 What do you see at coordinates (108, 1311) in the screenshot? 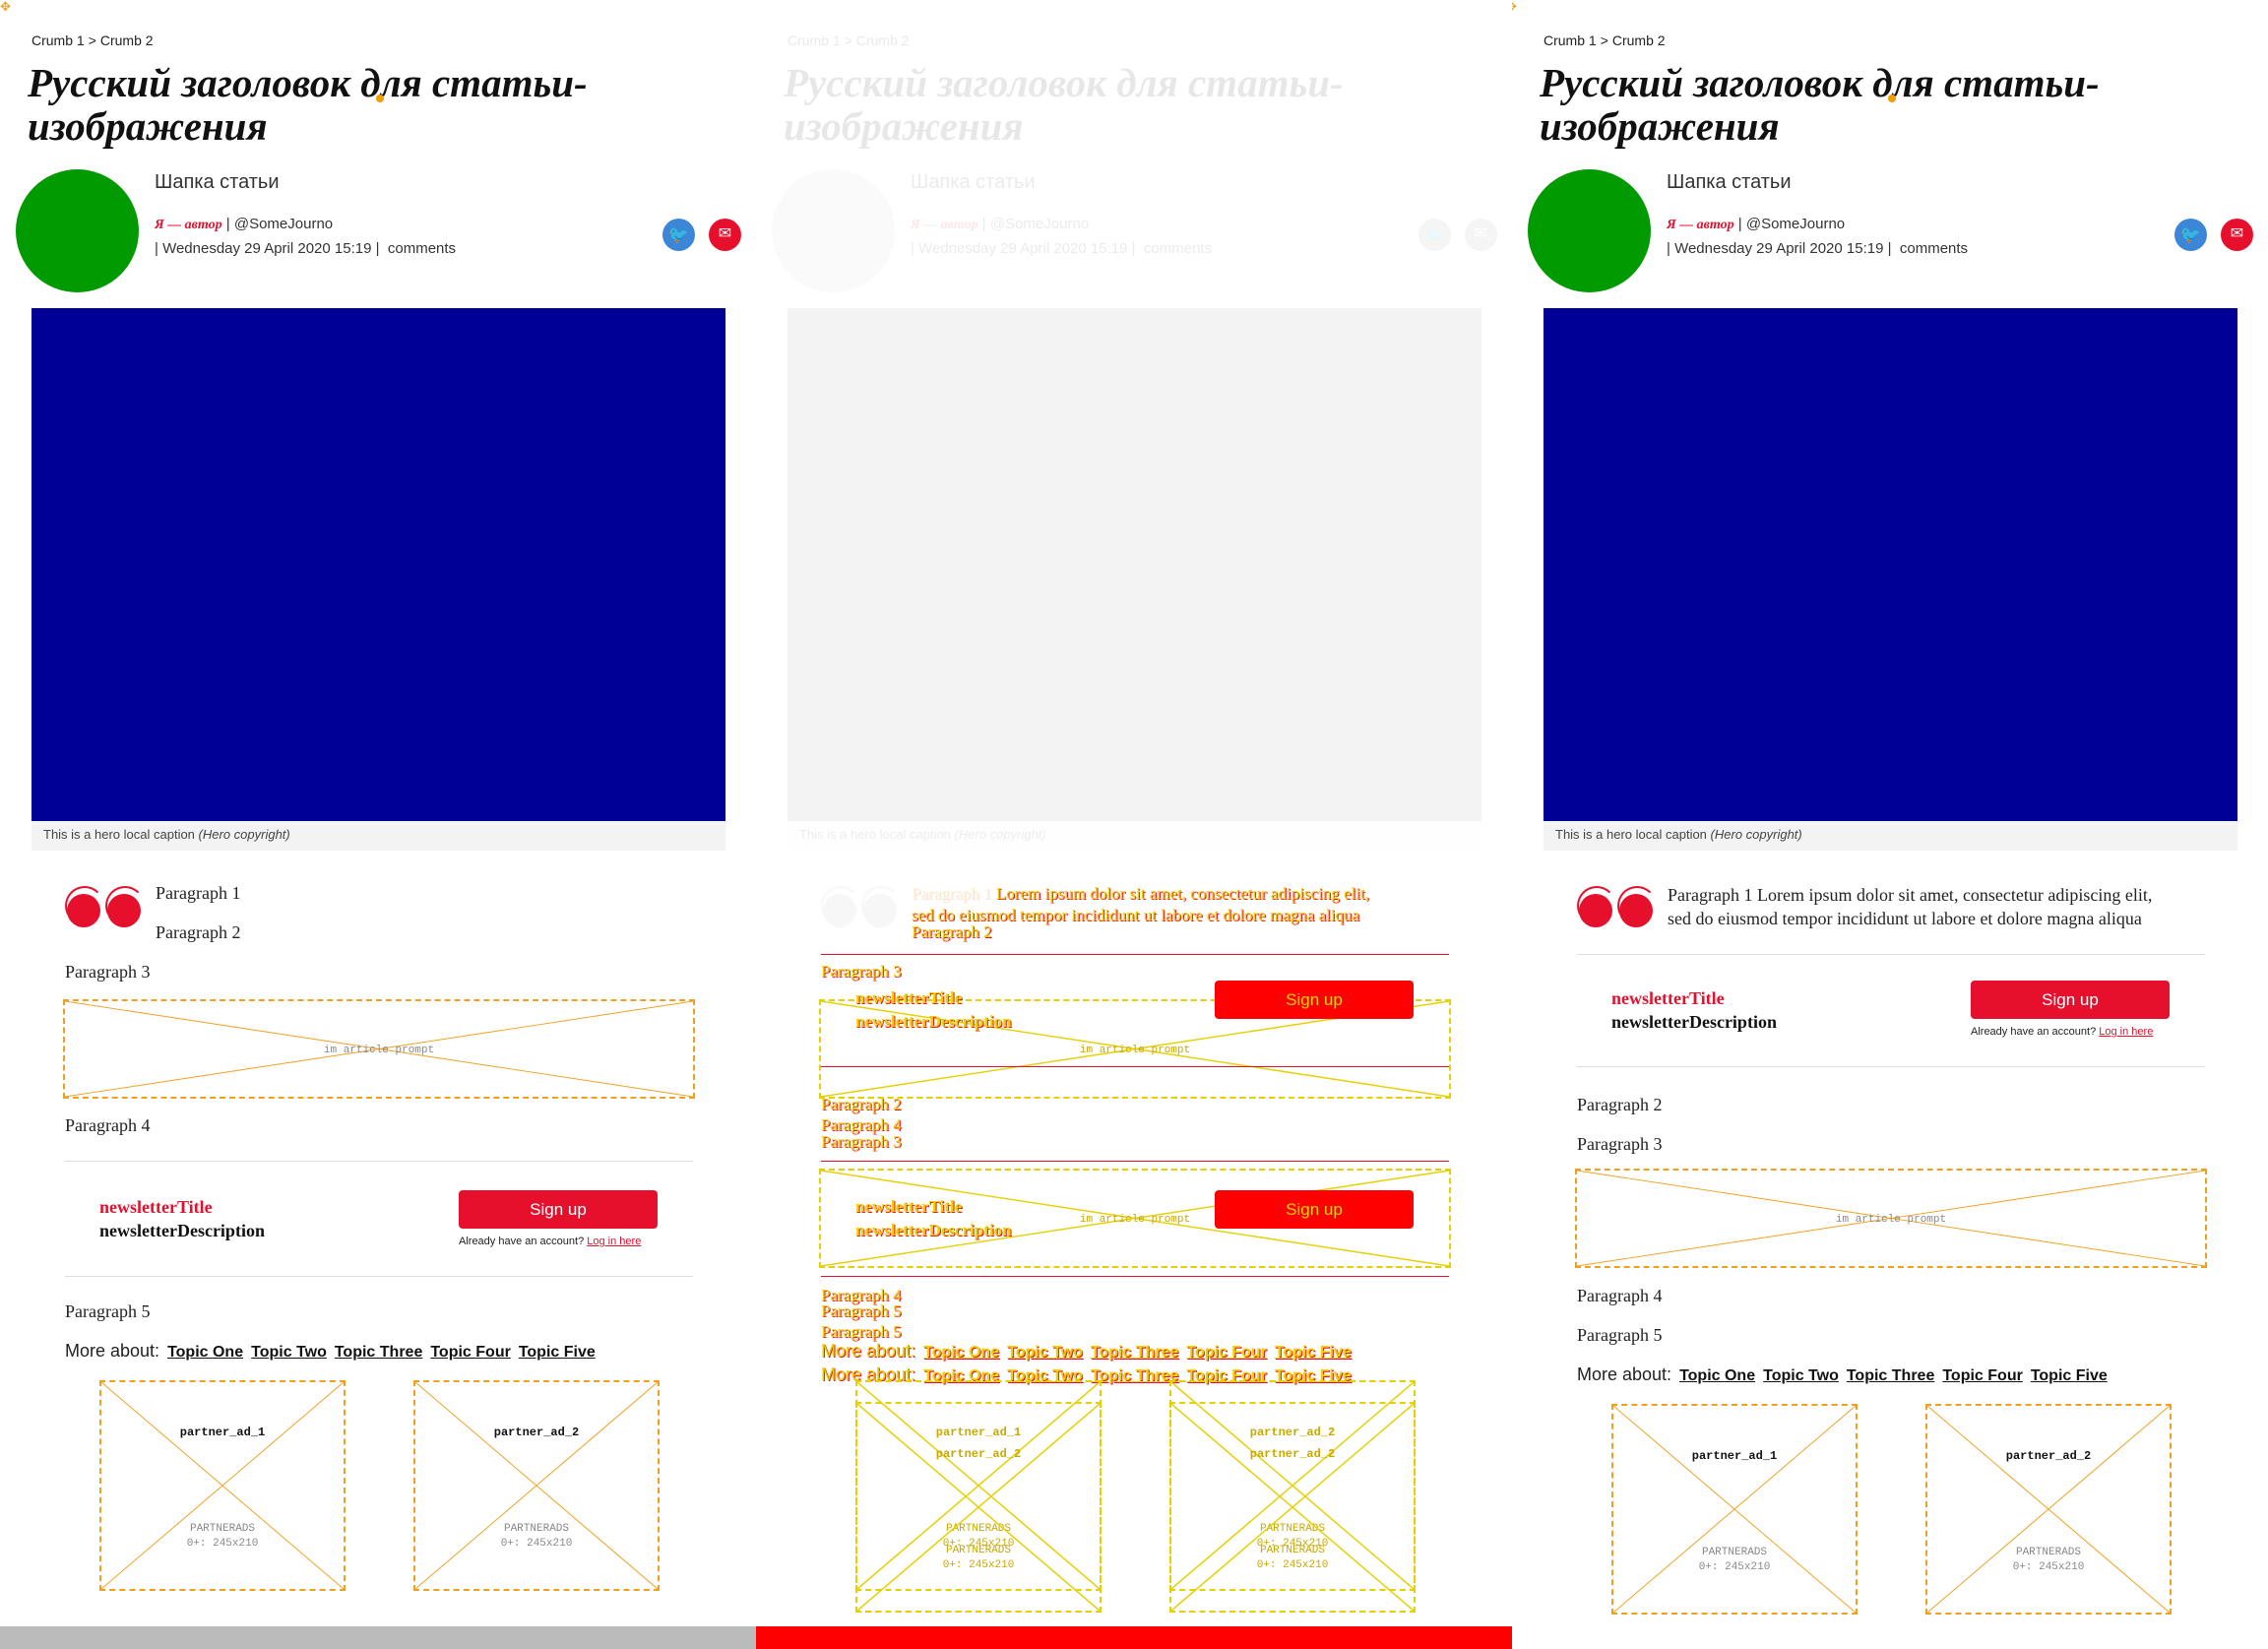
I see `paragraph-5: Paragraph 5` at bounding box center [108, 1311].